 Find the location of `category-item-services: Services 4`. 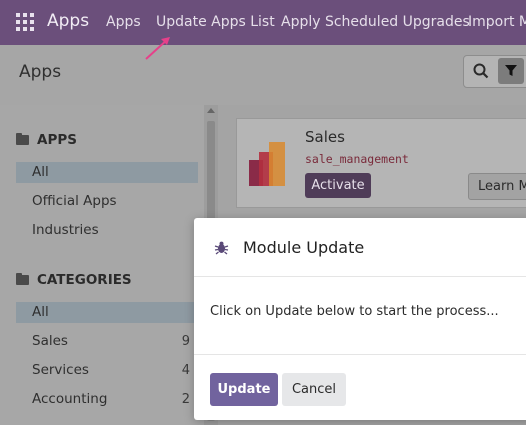

category-item-services: Services 4 is located at coordinates (107, 370).